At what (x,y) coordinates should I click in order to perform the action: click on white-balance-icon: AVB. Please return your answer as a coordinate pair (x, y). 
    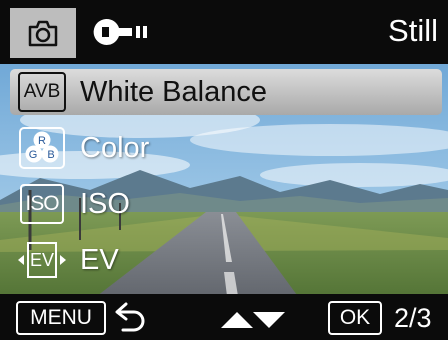
    Looking at the image, I should click on (41, 92).